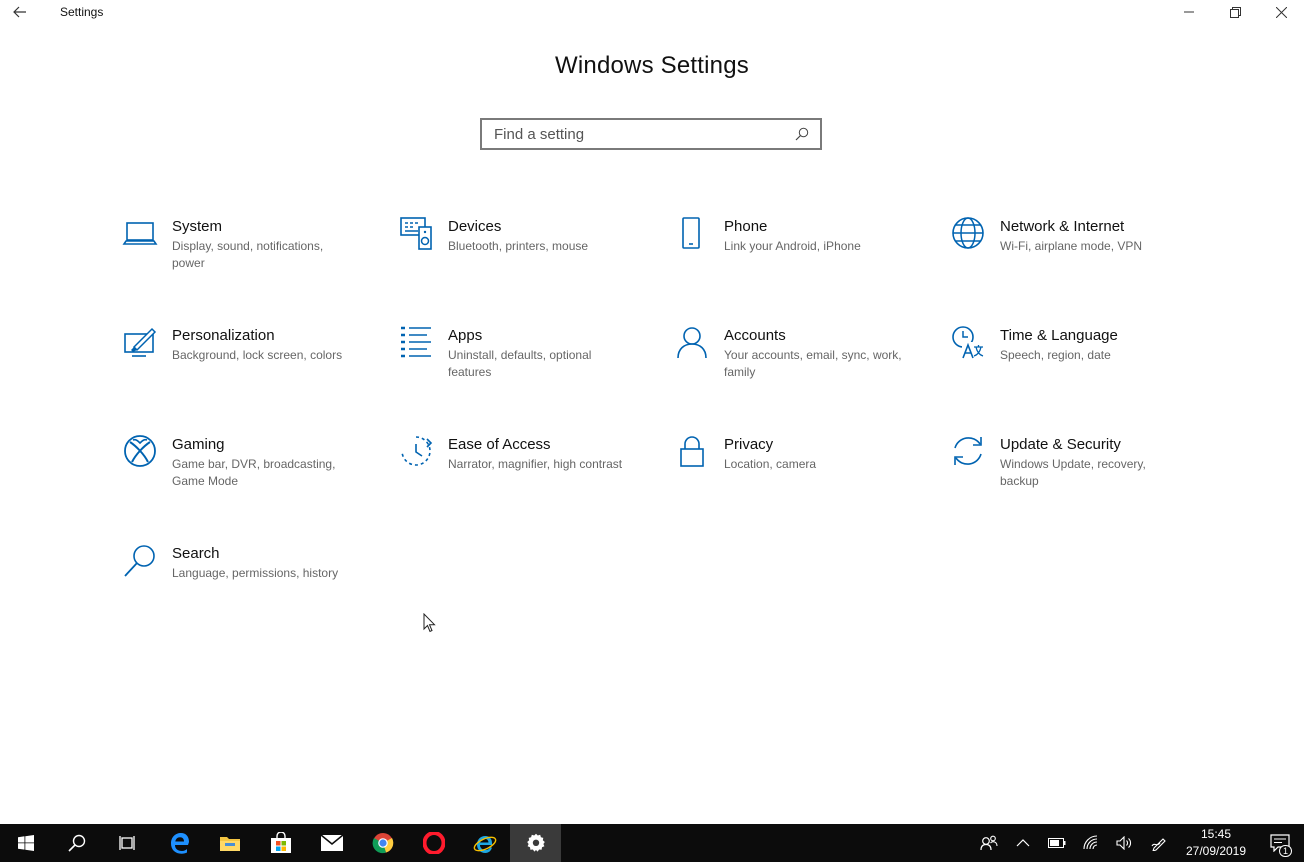  I want to click on taskbar-edge, so click(178, 843).